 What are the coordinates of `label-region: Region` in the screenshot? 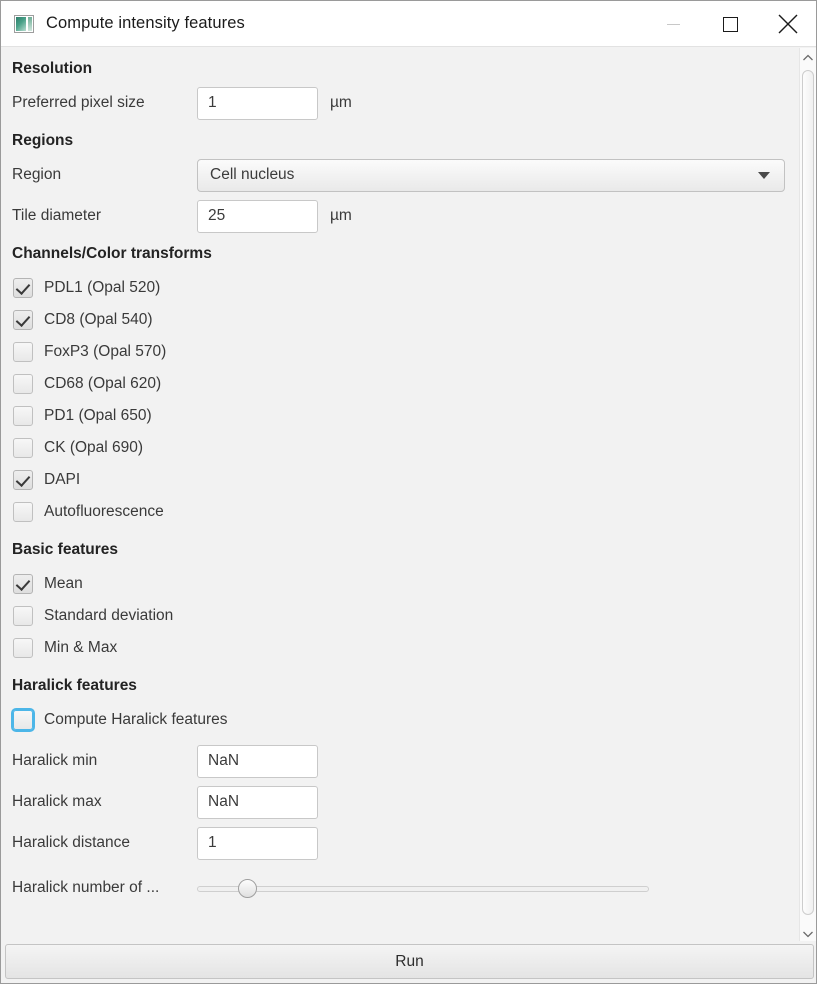 It's located at (37, 174).